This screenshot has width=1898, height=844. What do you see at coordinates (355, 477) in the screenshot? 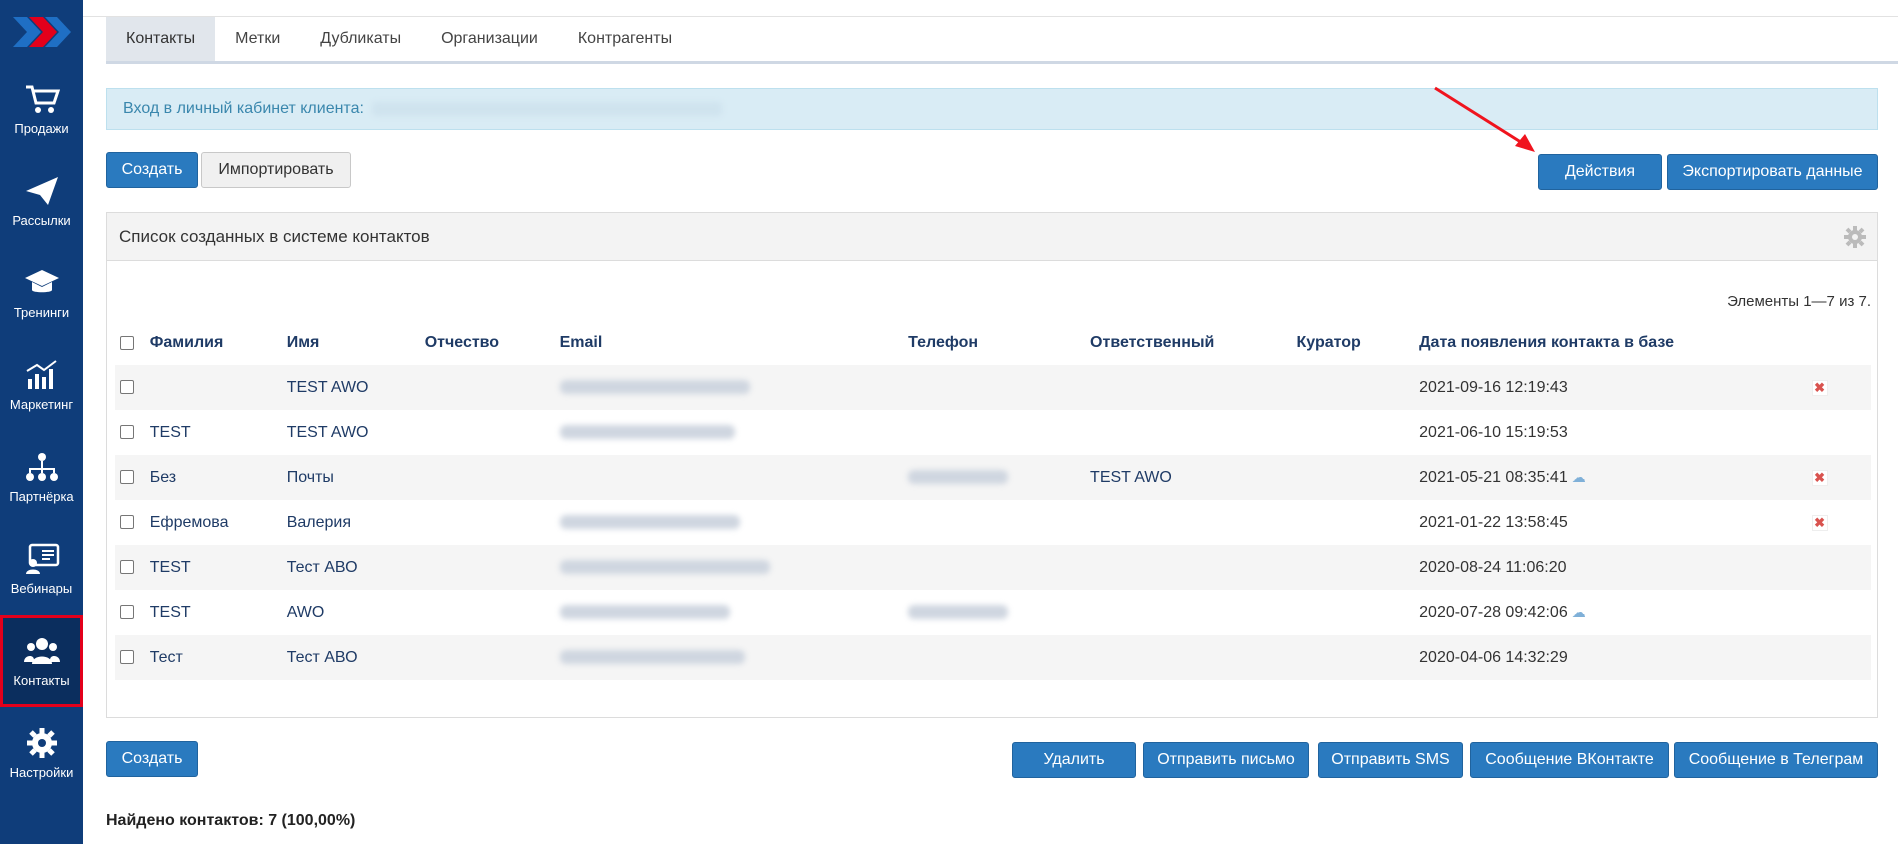
I see `cell-firstname: Почты` at bounding box center [355, 477].